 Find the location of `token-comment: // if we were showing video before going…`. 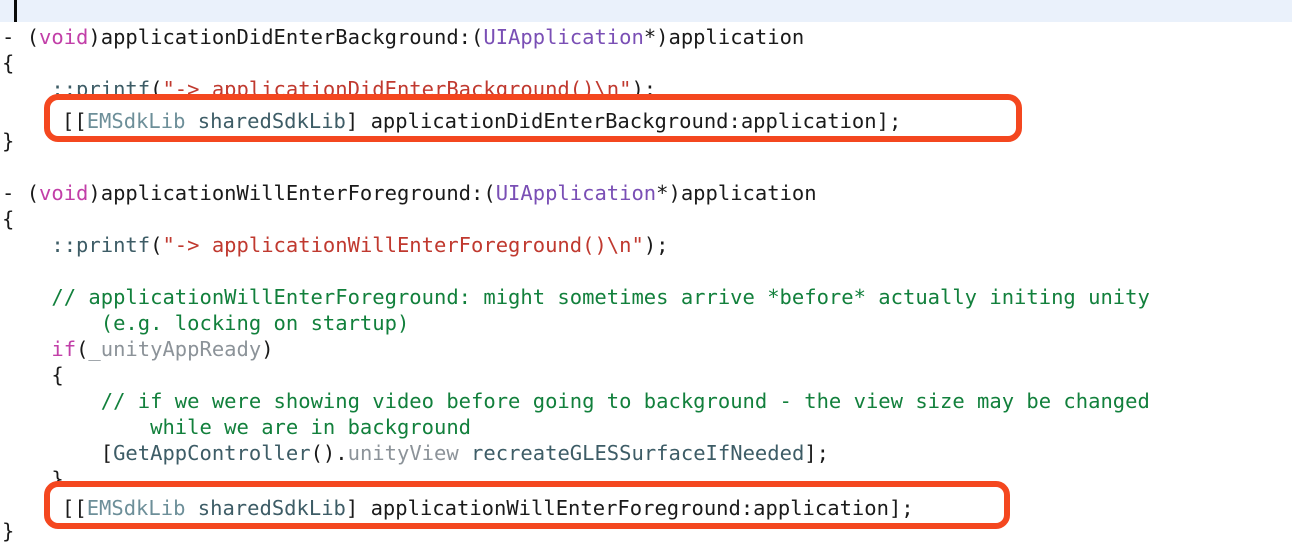

token-comment: // if we were showing video before going… is located at coordinates (625, 401).